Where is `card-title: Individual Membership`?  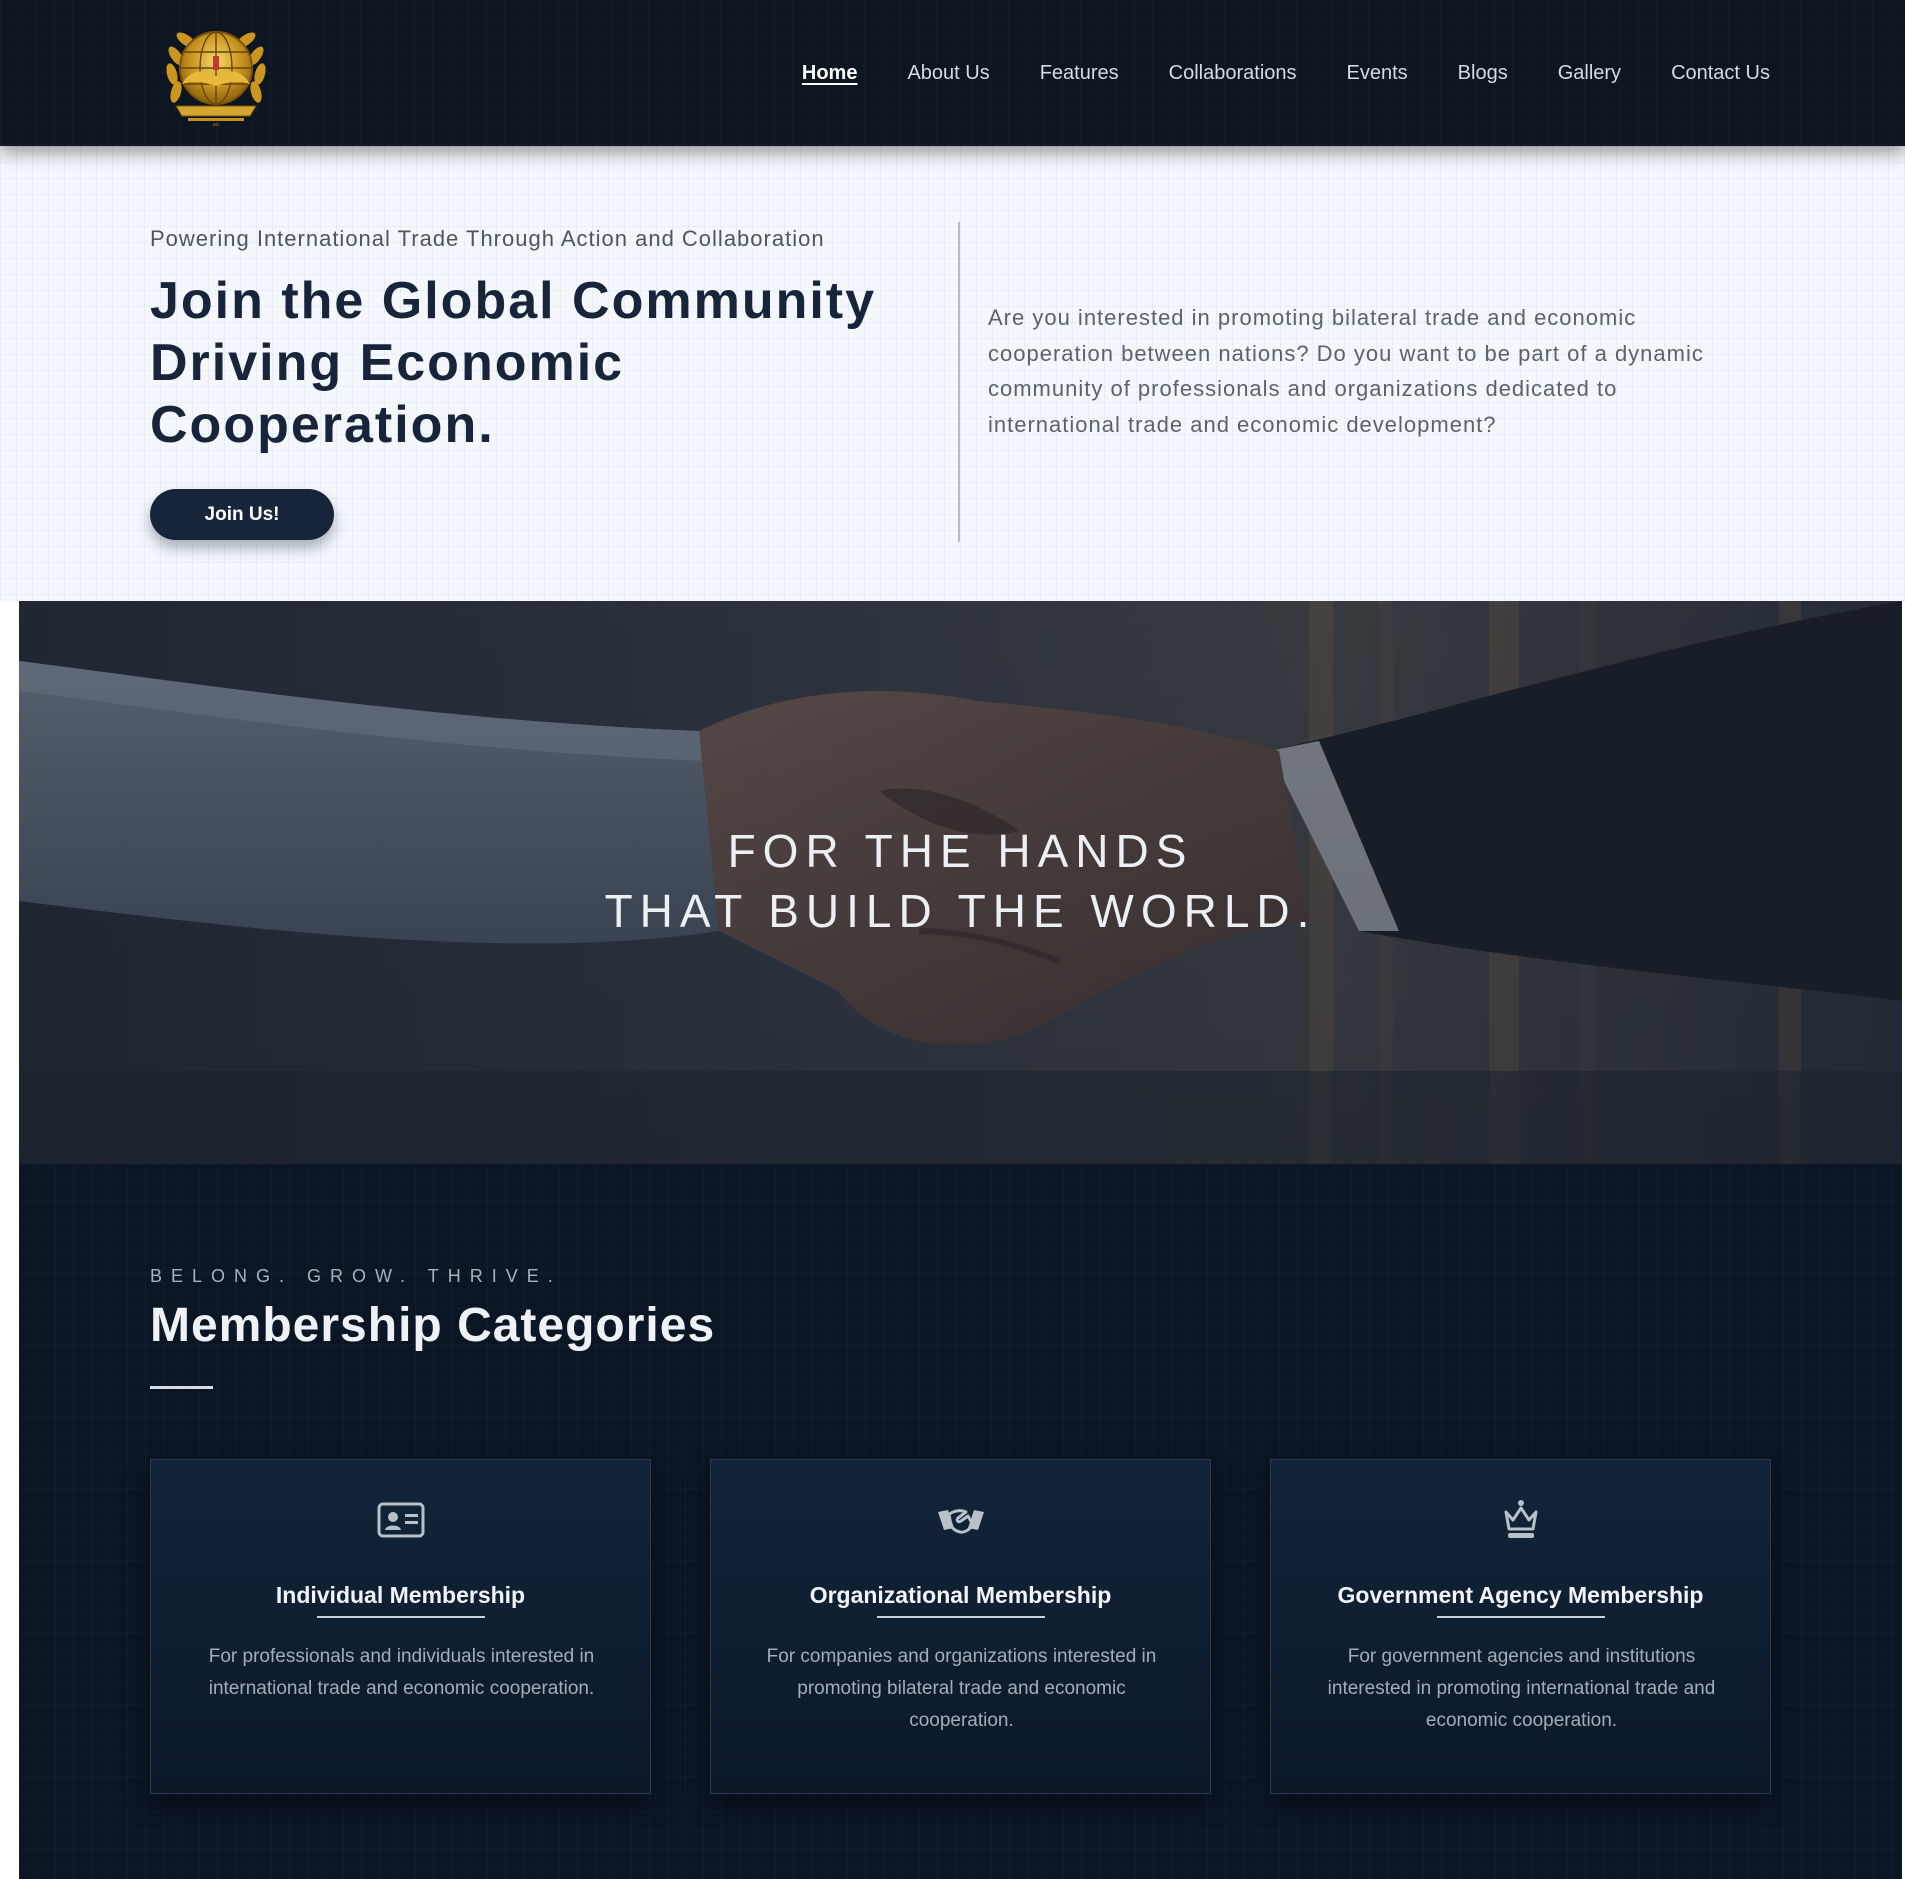
card-title: Individual Membership is located at coordinates (400, 1595).